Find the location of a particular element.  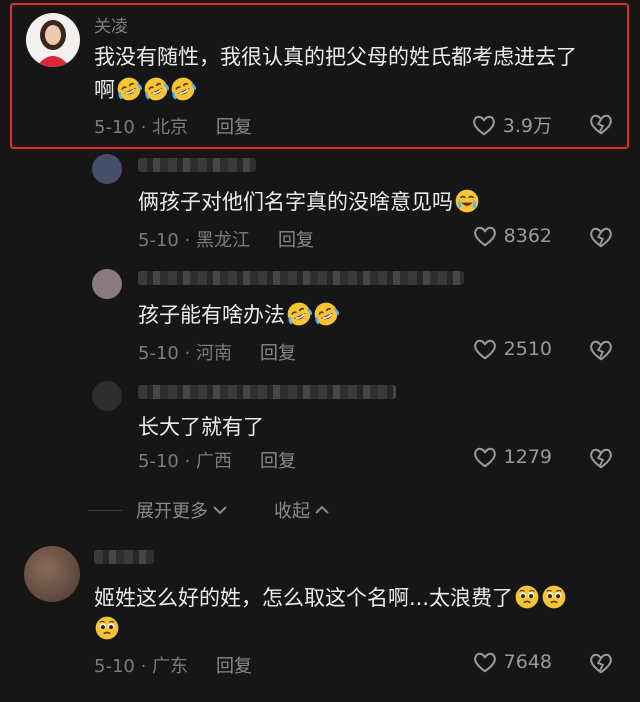

like-button: 3.9万 is located at coordinates (511, 124).